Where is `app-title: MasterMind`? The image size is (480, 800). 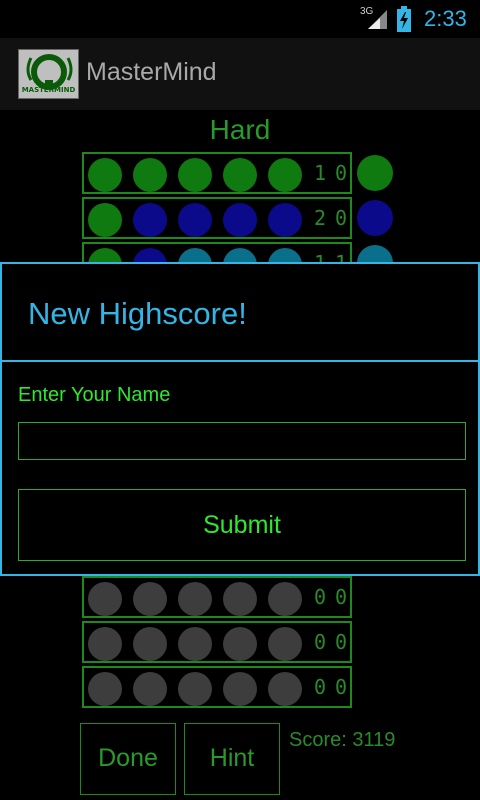
app-title: MasterMind is located at coordinates (151, 72).